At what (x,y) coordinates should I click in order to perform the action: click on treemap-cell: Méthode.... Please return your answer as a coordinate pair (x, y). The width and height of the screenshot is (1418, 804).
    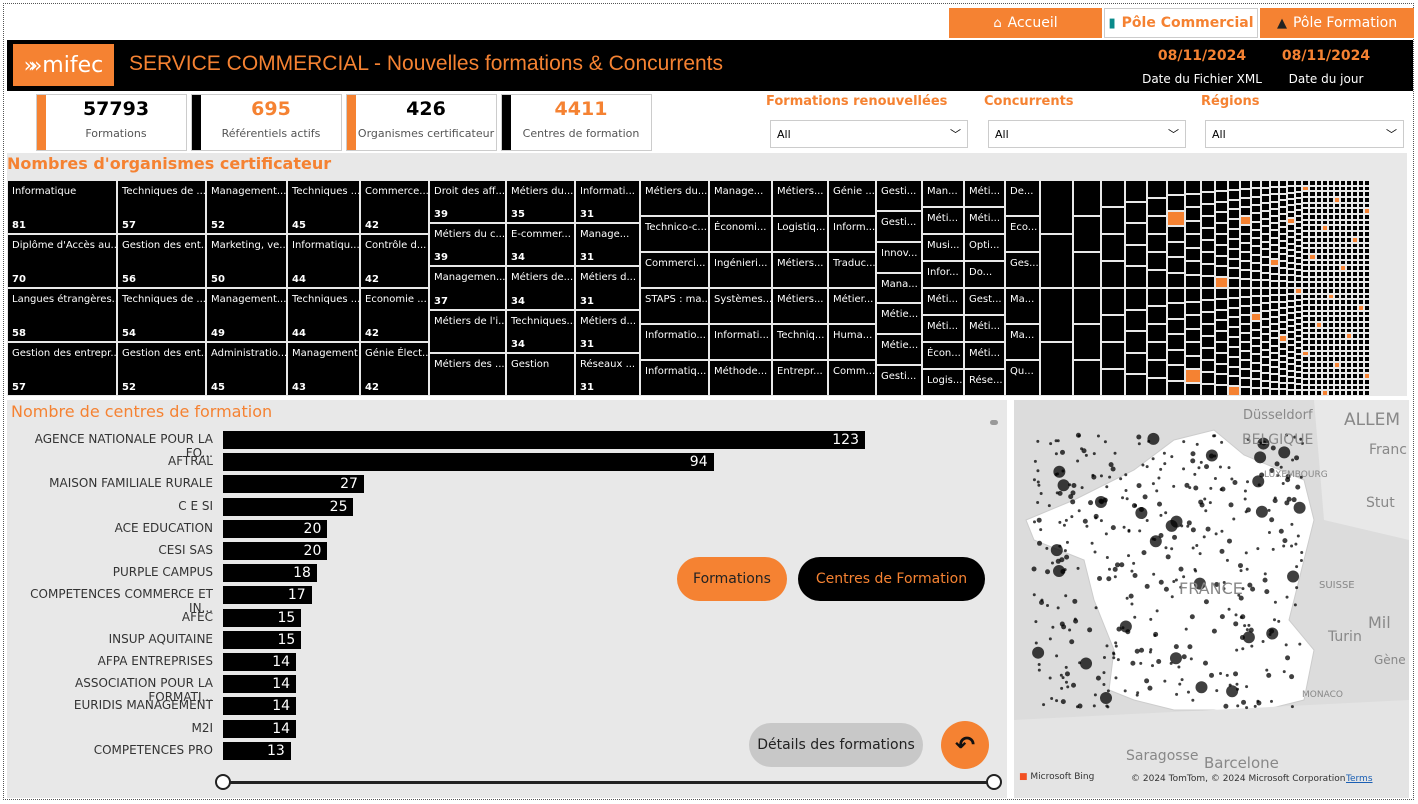
    Looking at the image, I should click on (740, 378).